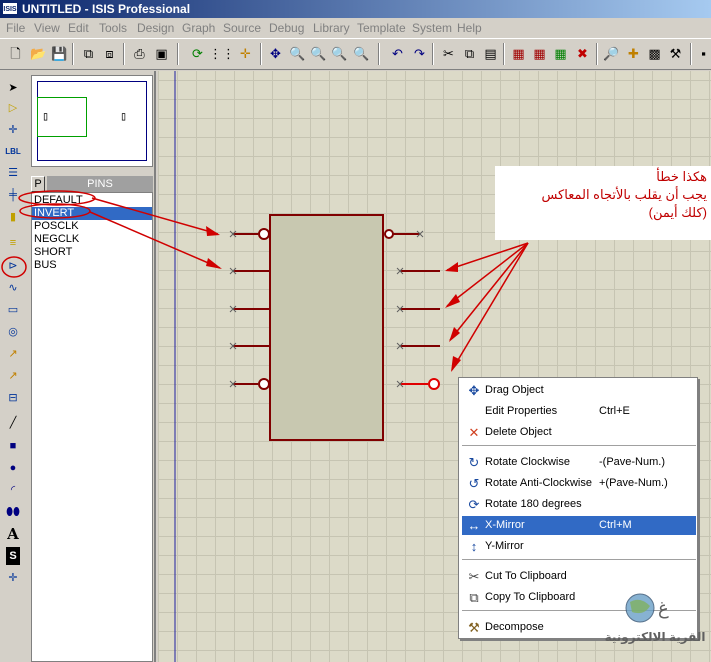 This screenshot has width=711, height=662. What do you see at coordinates (474, 462) in the screenshot?
I see `rotate-cw-icon: ↻` at bounding box center [474, 462].